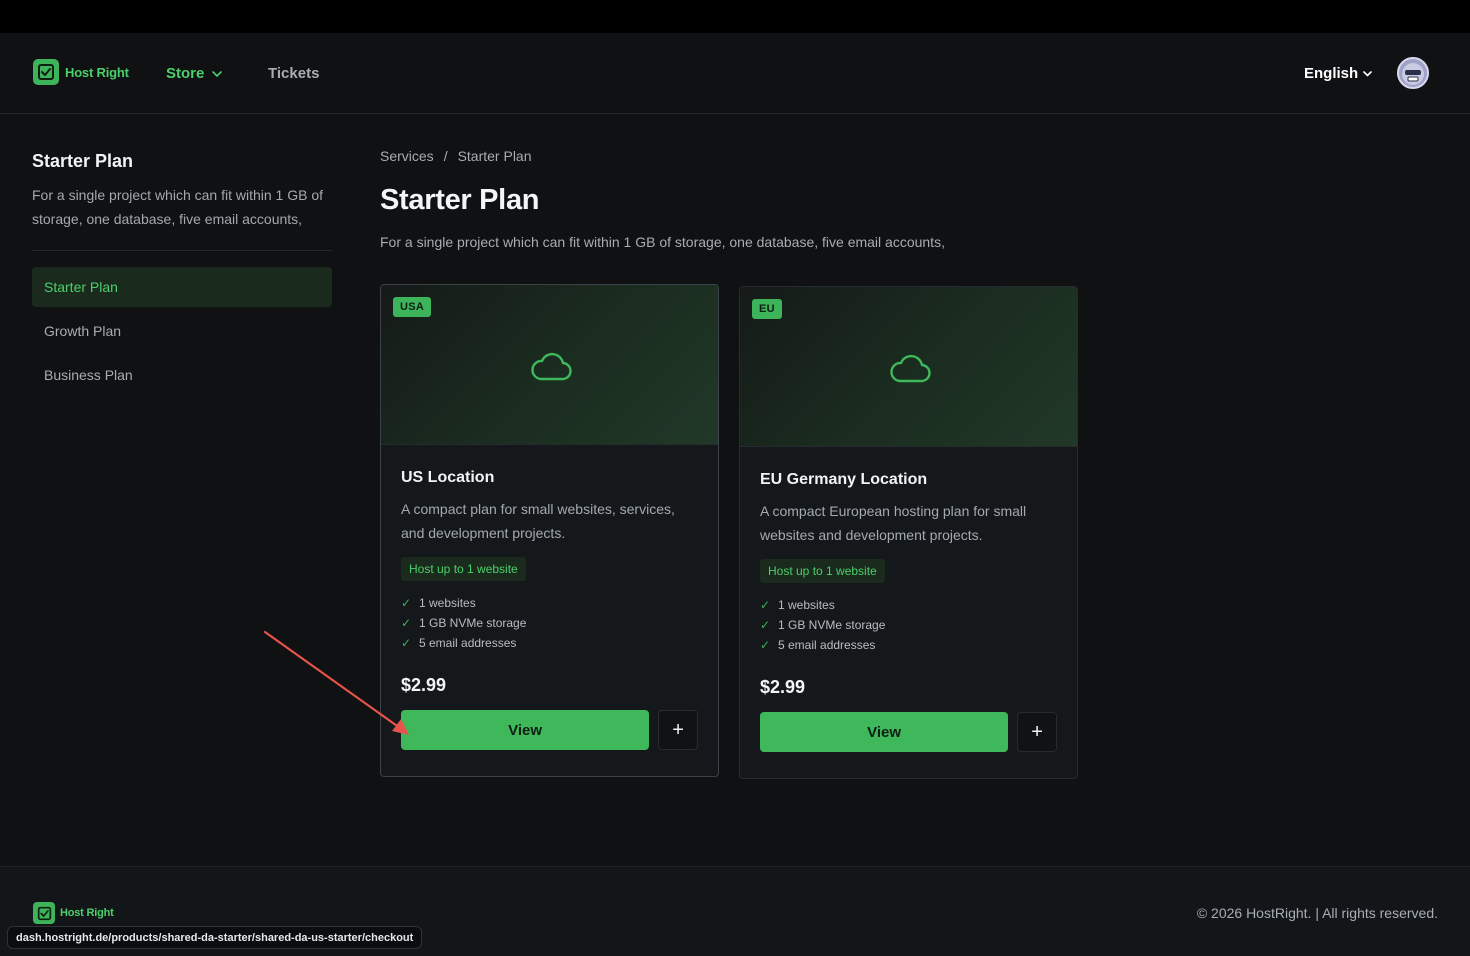  What do you see at coordinates (185, 73) in the screenshot?
I see `nav-store-label: Store` at bounding box center [185, 73].